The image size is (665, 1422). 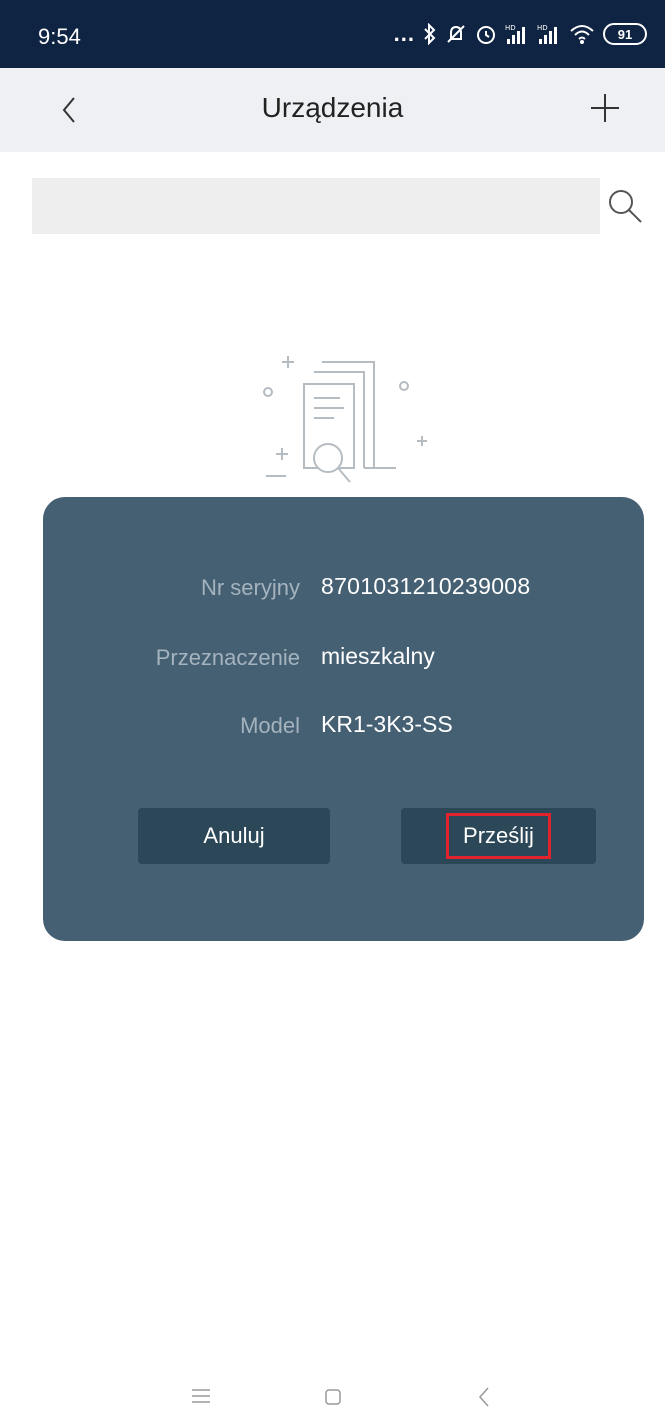 I want to click on system-nav-bar, so click(x=332, y=1397).